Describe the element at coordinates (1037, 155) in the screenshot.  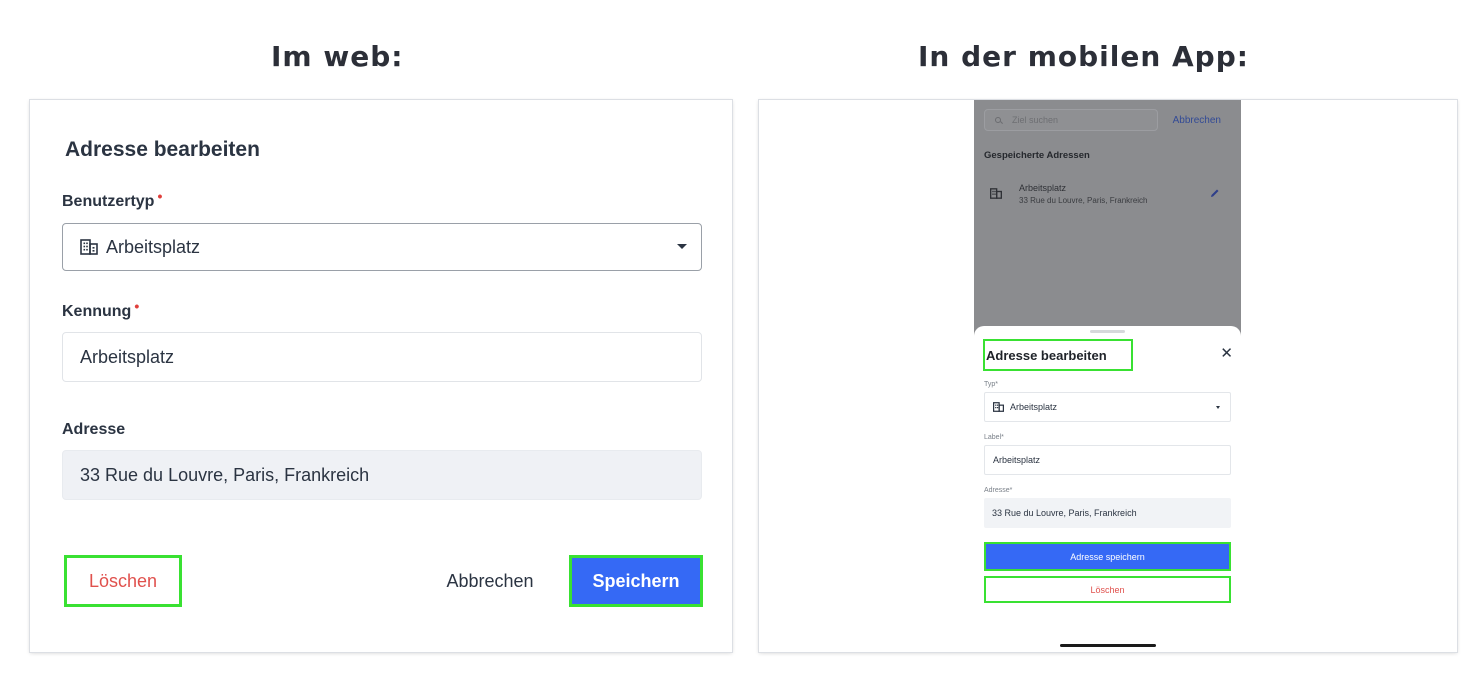
I see `saved-addresses-heading: Gespeicherte Adressen` at that location.